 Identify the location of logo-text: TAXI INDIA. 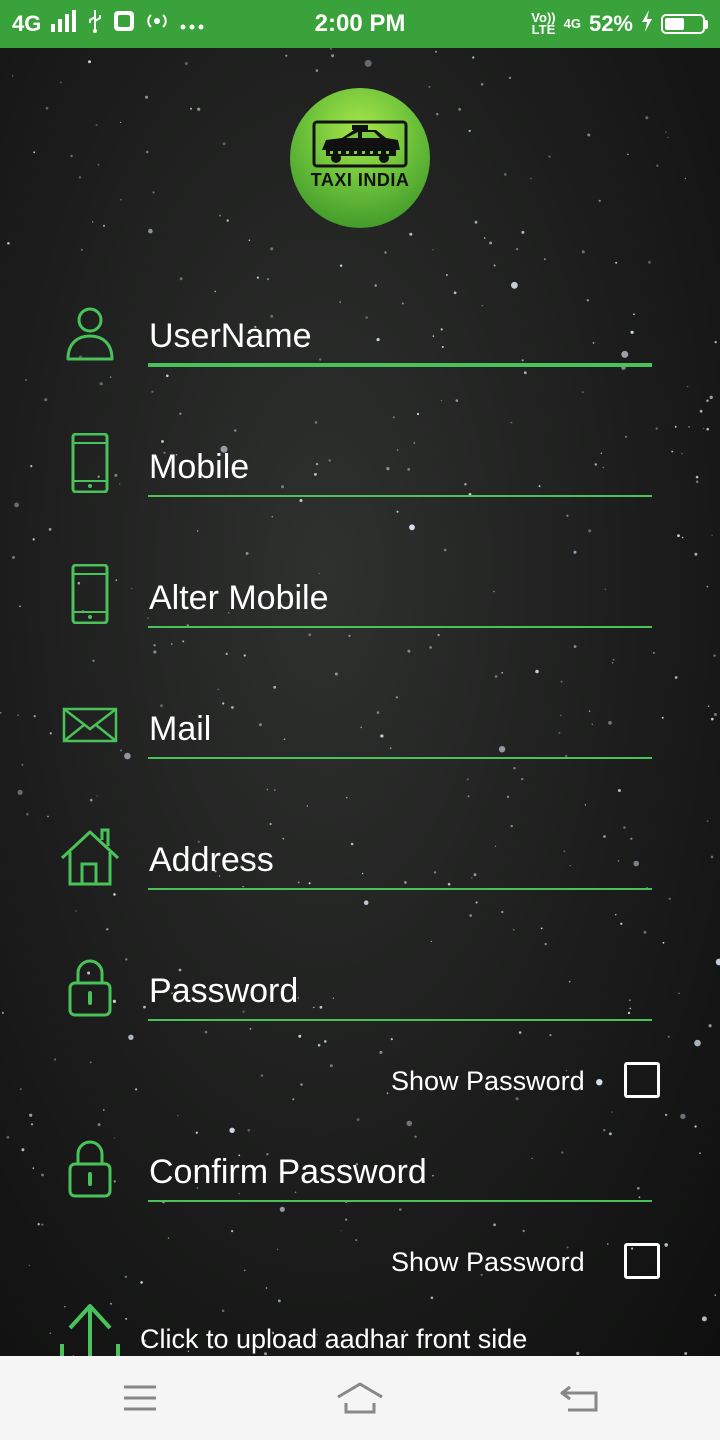
(360, 179).